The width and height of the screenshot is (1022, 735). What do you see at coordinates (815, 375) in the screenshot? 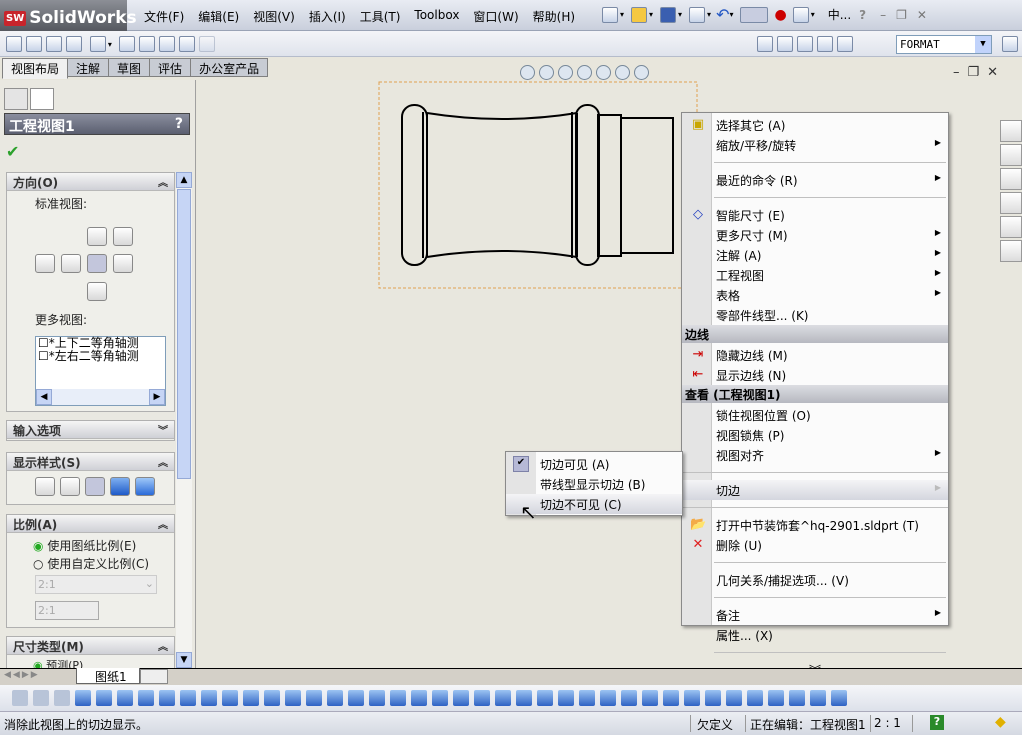
I see `menu-item: ⇤ 显示边线 (N)` at bounding box center [815, 375].